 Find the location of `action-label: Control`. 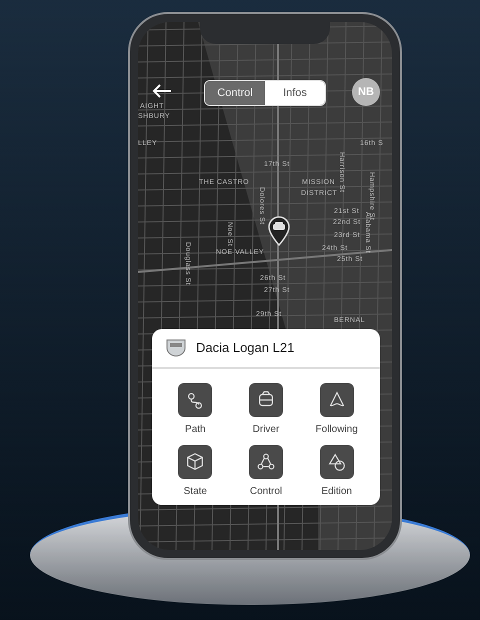

action-label: Control is located at coordinates (266, 491).